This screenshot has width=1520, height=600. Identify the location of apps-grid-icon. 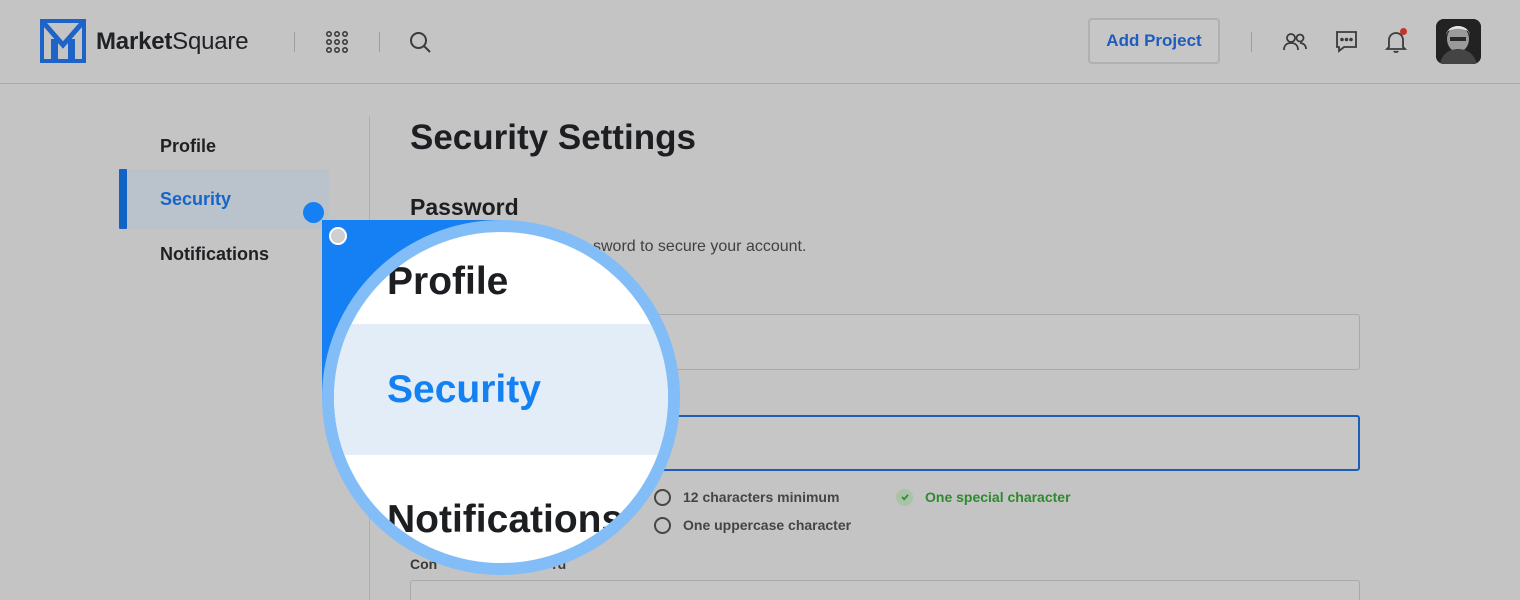
(337, 42).